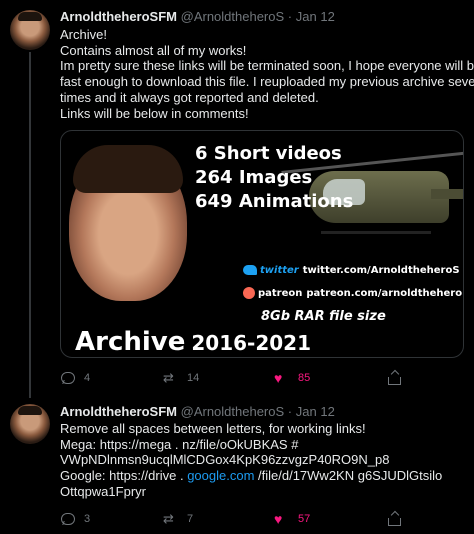  I want to click on media-caption-images: 264 Images, so click(254, 177).